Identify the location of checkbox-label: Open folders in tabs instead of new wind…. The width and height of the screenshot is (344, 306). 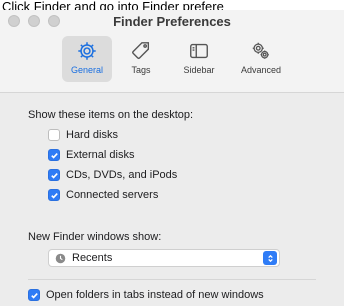
(155, 295).